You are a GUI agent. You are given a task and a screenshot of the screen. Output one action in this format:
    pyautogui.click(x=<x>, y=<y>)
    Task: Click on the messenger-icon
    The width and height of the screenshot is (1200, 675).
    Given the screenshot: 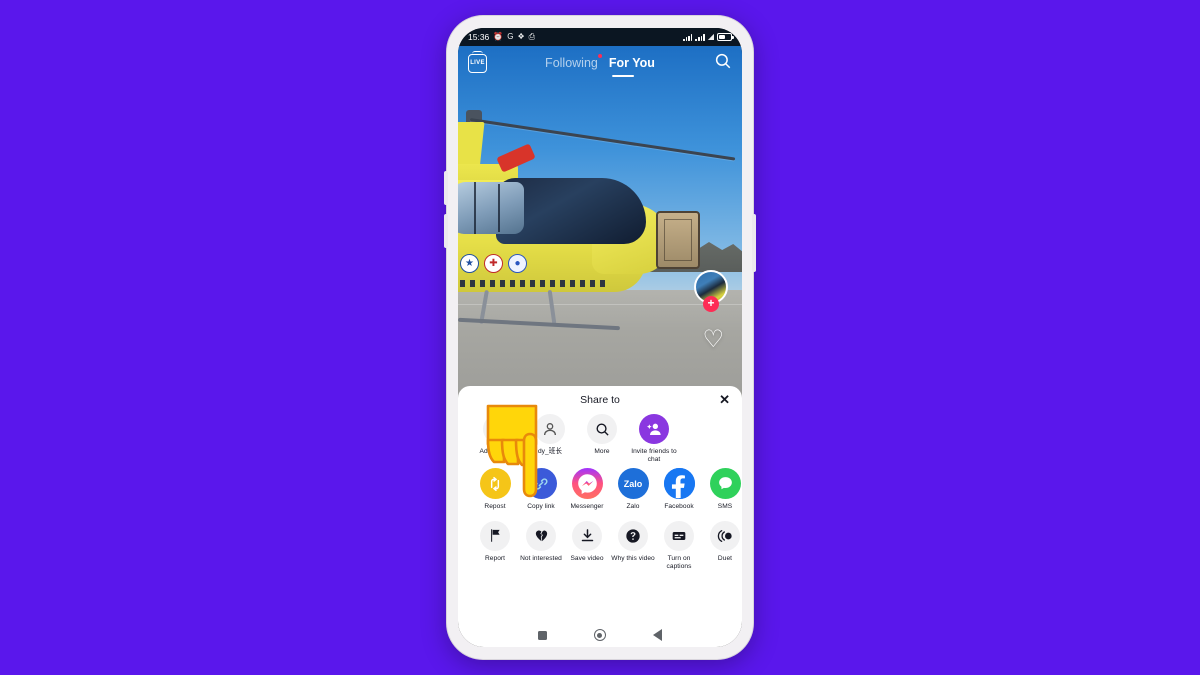 What is the action you would take?
    pyautogui.click(x=587, y=484)
    